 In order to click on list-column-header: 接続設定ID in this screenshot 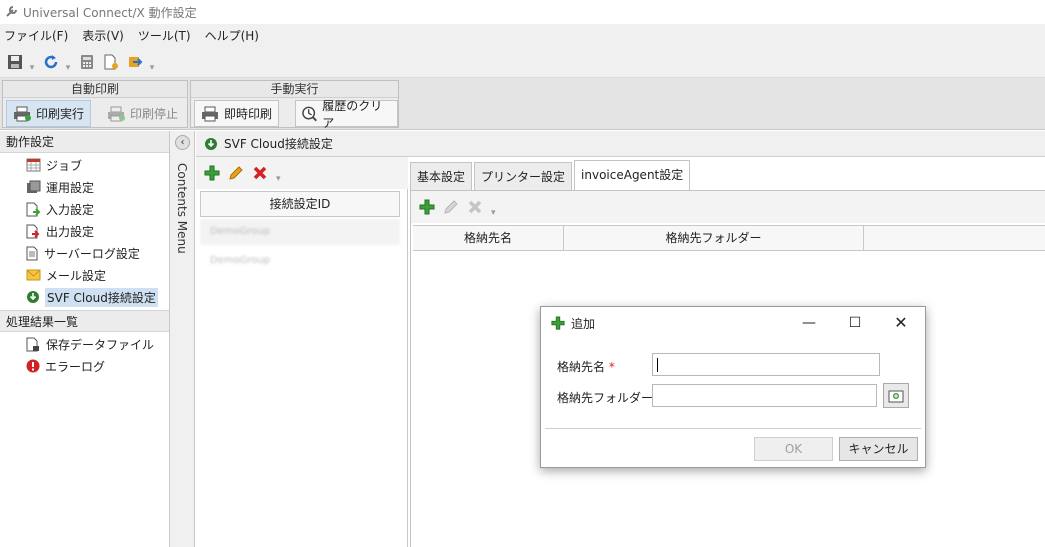, I will do `click(300, 204)`.